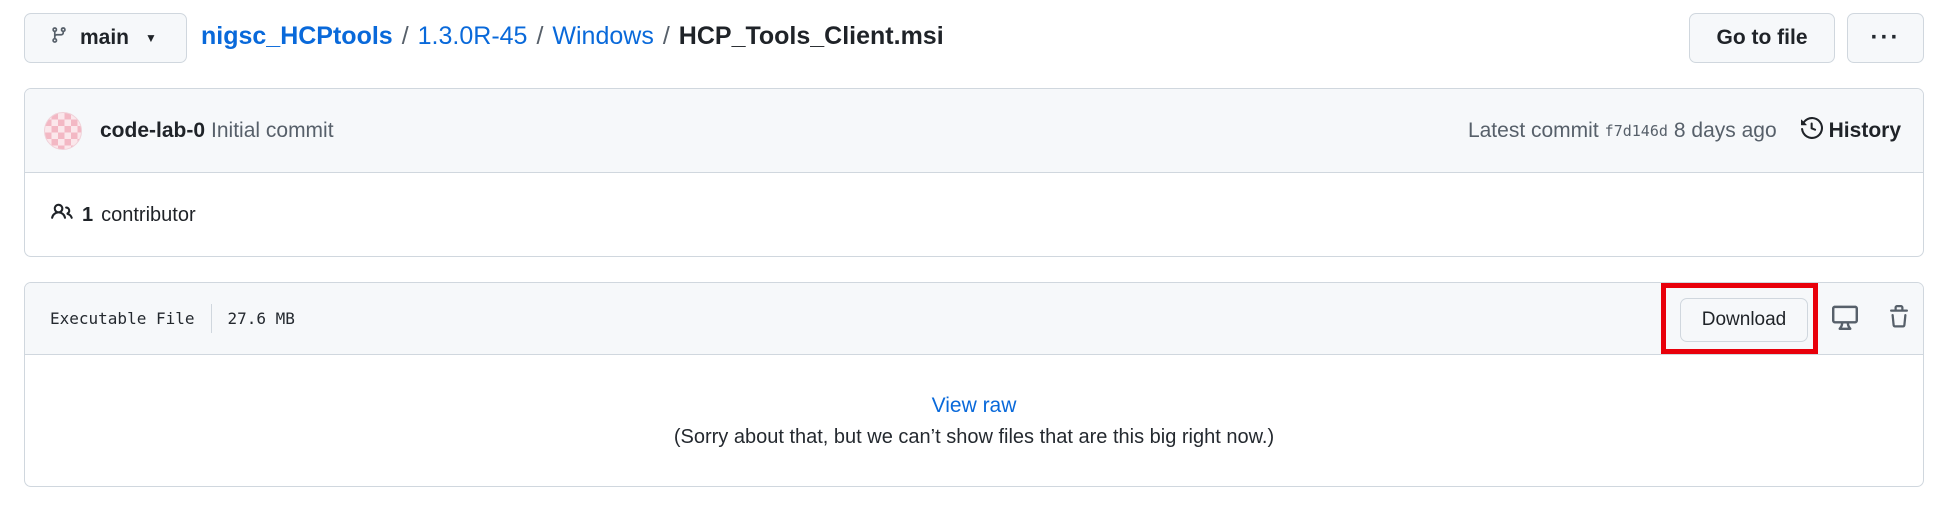  Describe the element at coordinates (152, 131) in the screenshot. I see `commit-author-link: code-lab-0` at that location.